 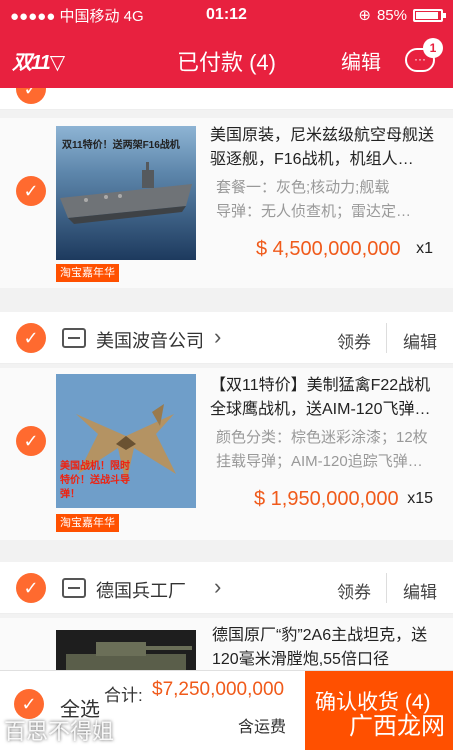 What do you see at coordinates (150, 340) in the screenshot?
I see `shop-name: 美国波音公司` at bounding box center [150, 340].